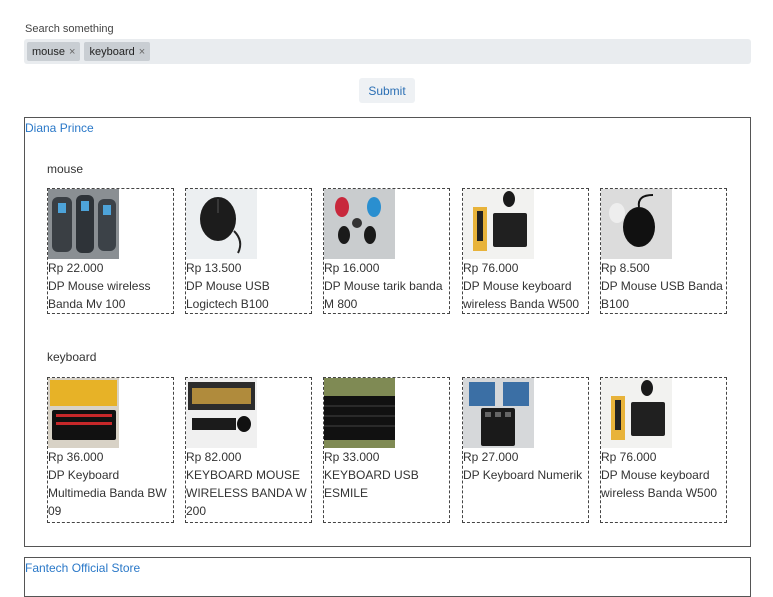  I want to click on product-card: Rp 33.000 KEYBOARD USB ESMILE, so click(386, 450).